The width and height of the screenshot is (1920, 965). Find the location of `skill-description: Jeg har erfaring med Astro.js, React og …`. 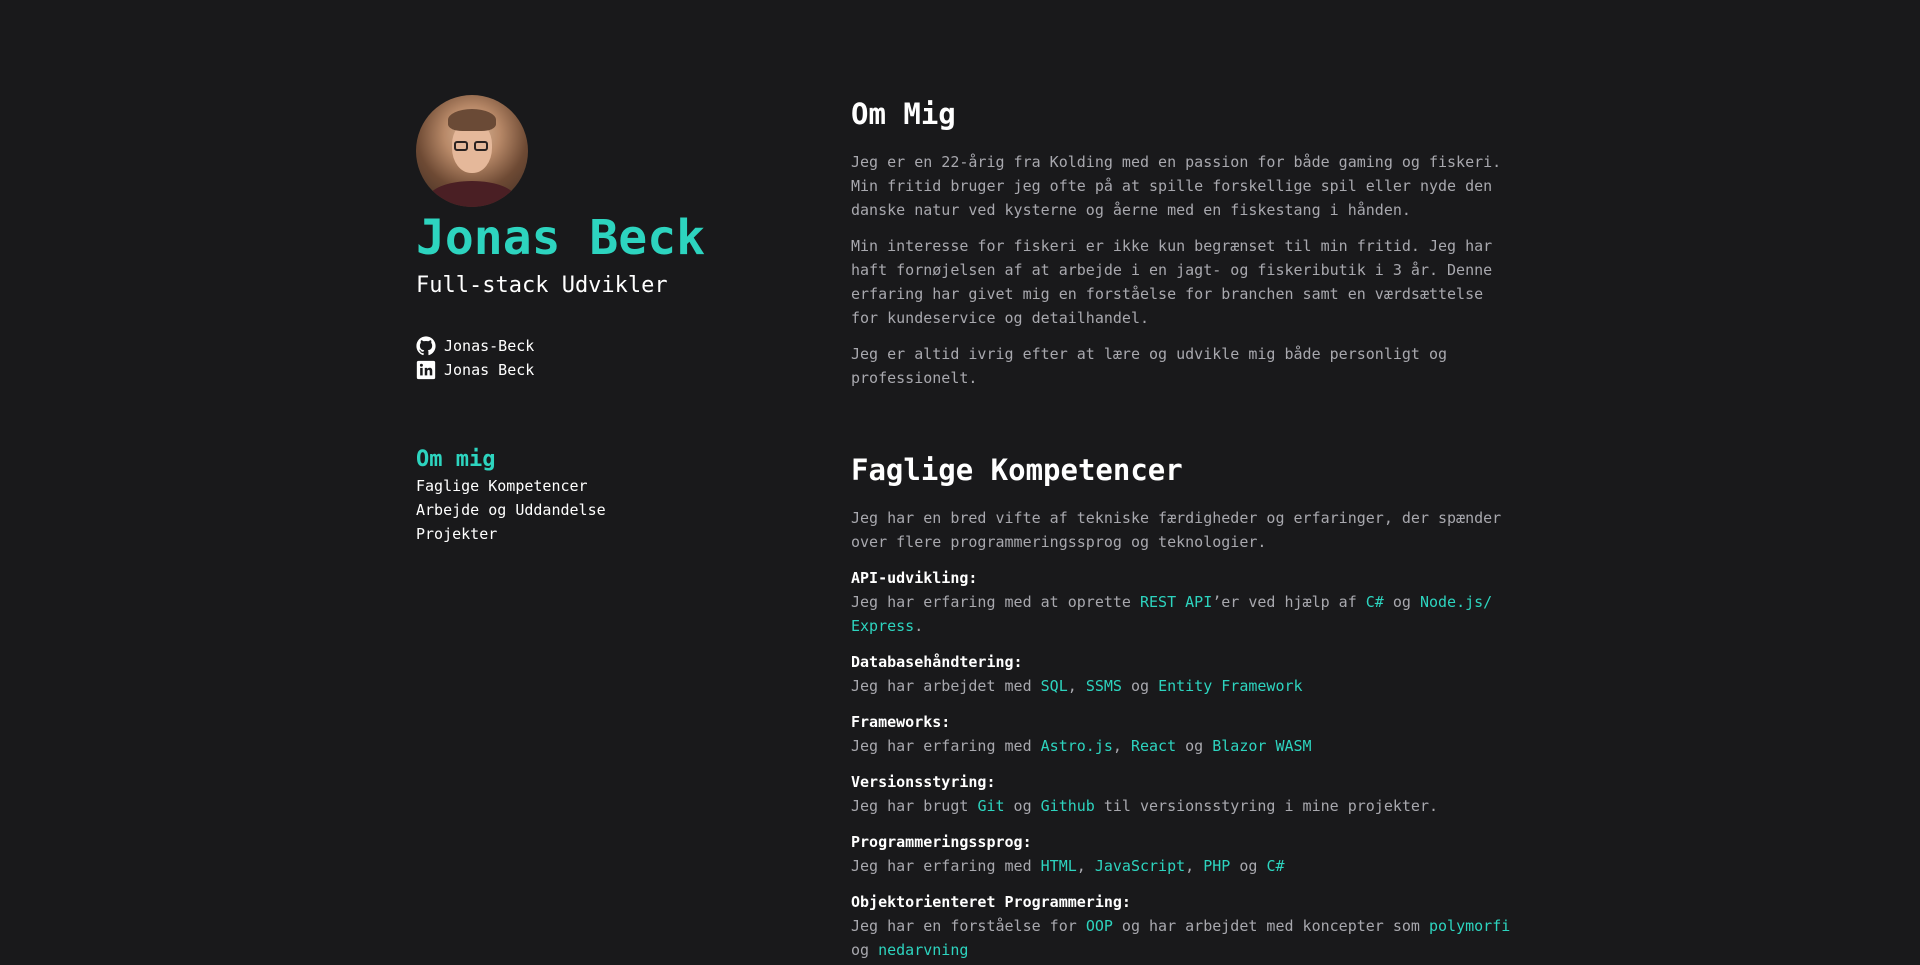

skill-description: Jeg har erfaring med Astro.js, React og … is located at coordinates (1081, 746).